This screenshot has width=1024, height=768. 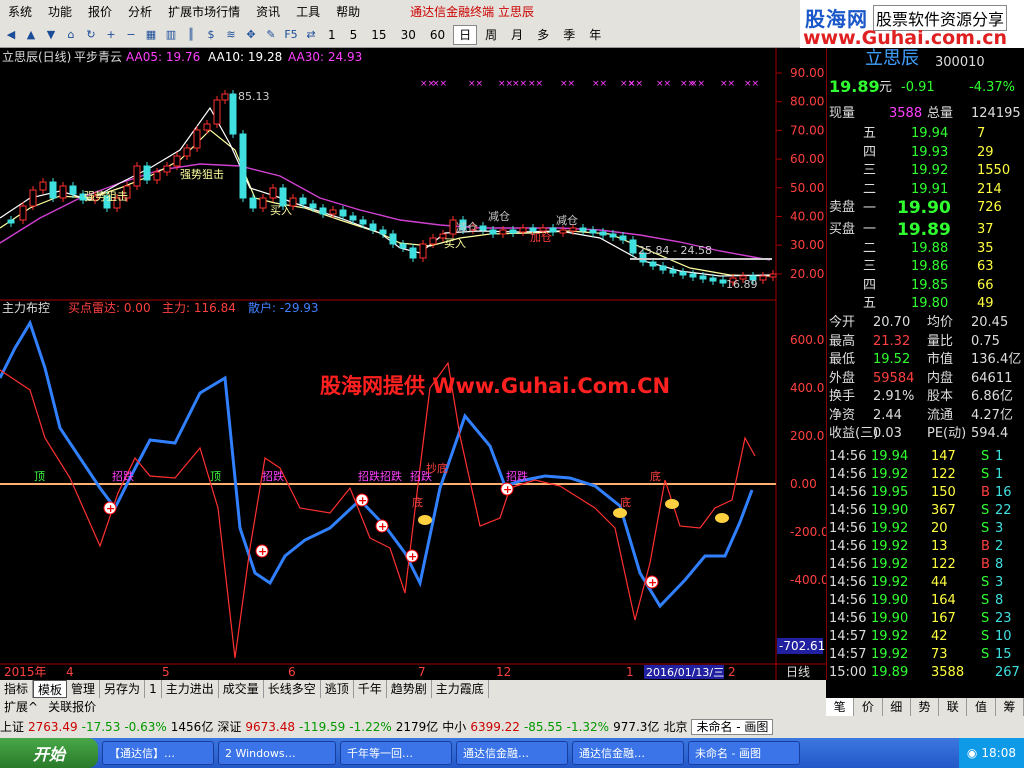 What do you see at coordinates (675, 250) in the screenshot?
I see `anno-range: 25.84 - 24.58` at bounding box center [675, 250].